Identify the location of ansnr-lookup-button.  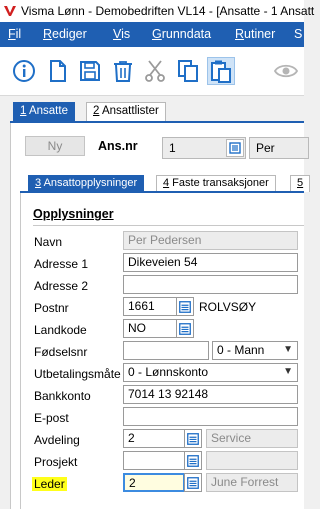
(235, 148).